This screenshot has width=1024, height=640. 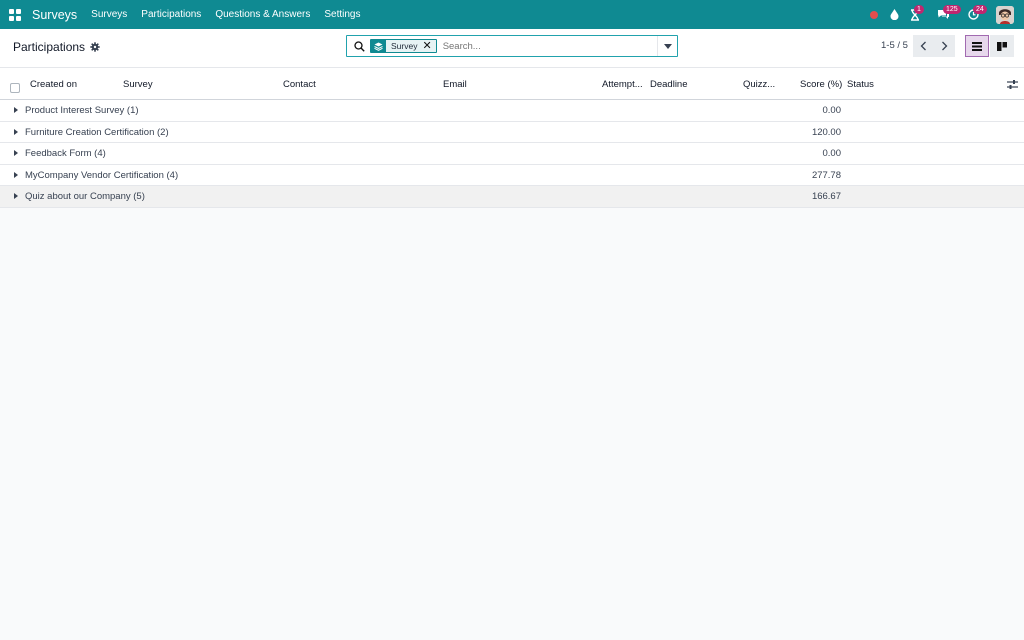 I want to click on menu-participations: Participations, so click(x=171, y=14).